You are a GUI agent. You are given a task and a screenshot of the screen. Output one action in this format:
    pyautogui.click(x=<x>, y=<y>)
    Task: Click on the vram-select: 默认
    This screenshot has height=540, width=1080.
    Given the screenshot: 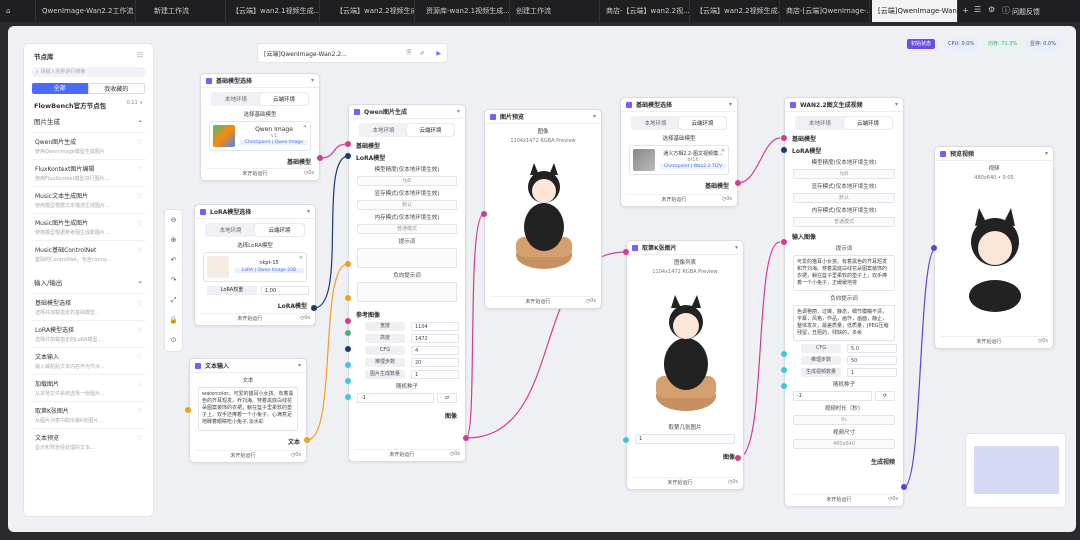 What is the action you would take?
    pyautogui.click(x=844, y=198)
    